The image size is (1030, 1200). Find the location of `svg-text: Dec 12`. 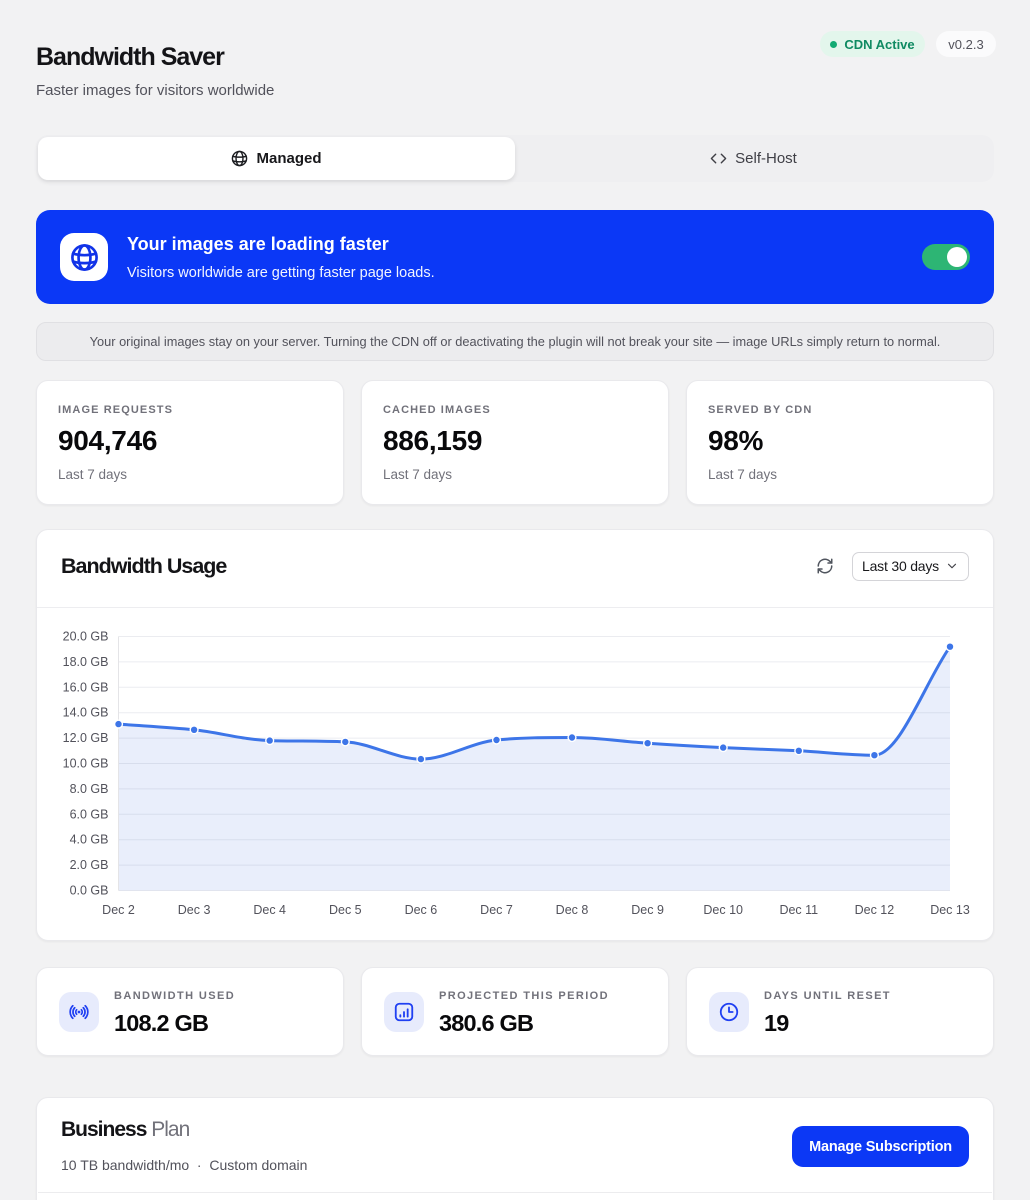

svg-text: Dec 12 is located at coordinates (875, 910).